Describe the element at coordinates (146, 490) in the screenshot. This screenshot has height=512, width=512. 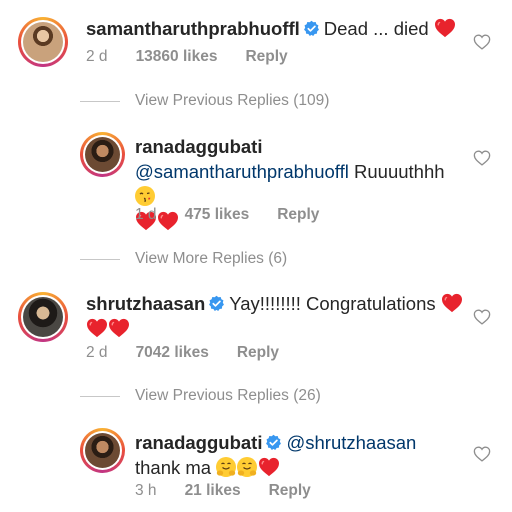
I see `reply-time: 3 h` at that location.